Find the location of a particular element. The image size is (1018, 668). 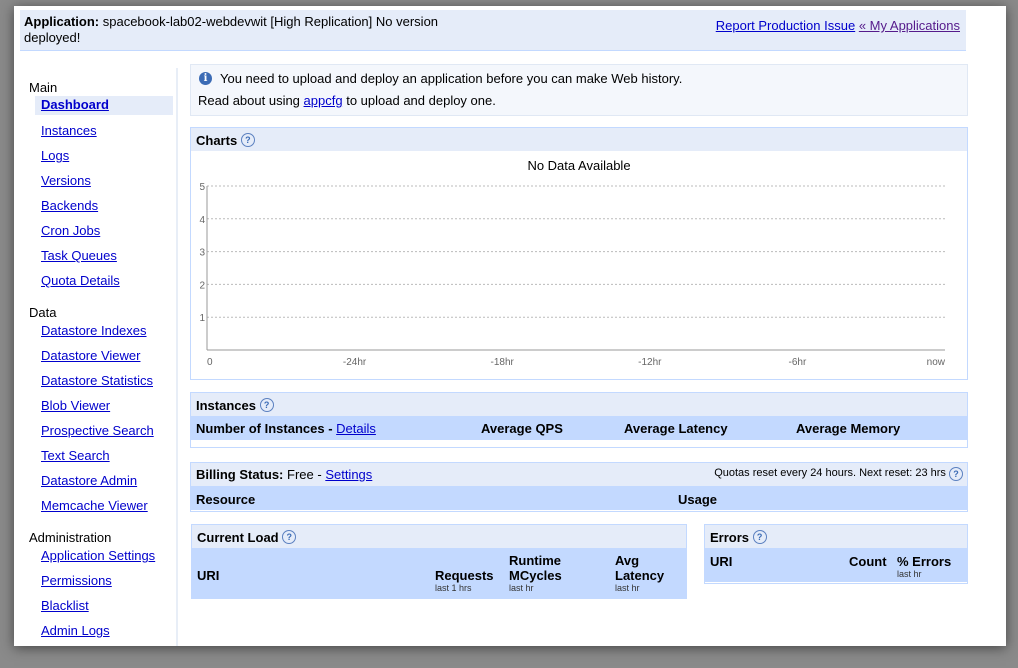

average-memory-header: Average Memory is located at coordinates (848, 428).